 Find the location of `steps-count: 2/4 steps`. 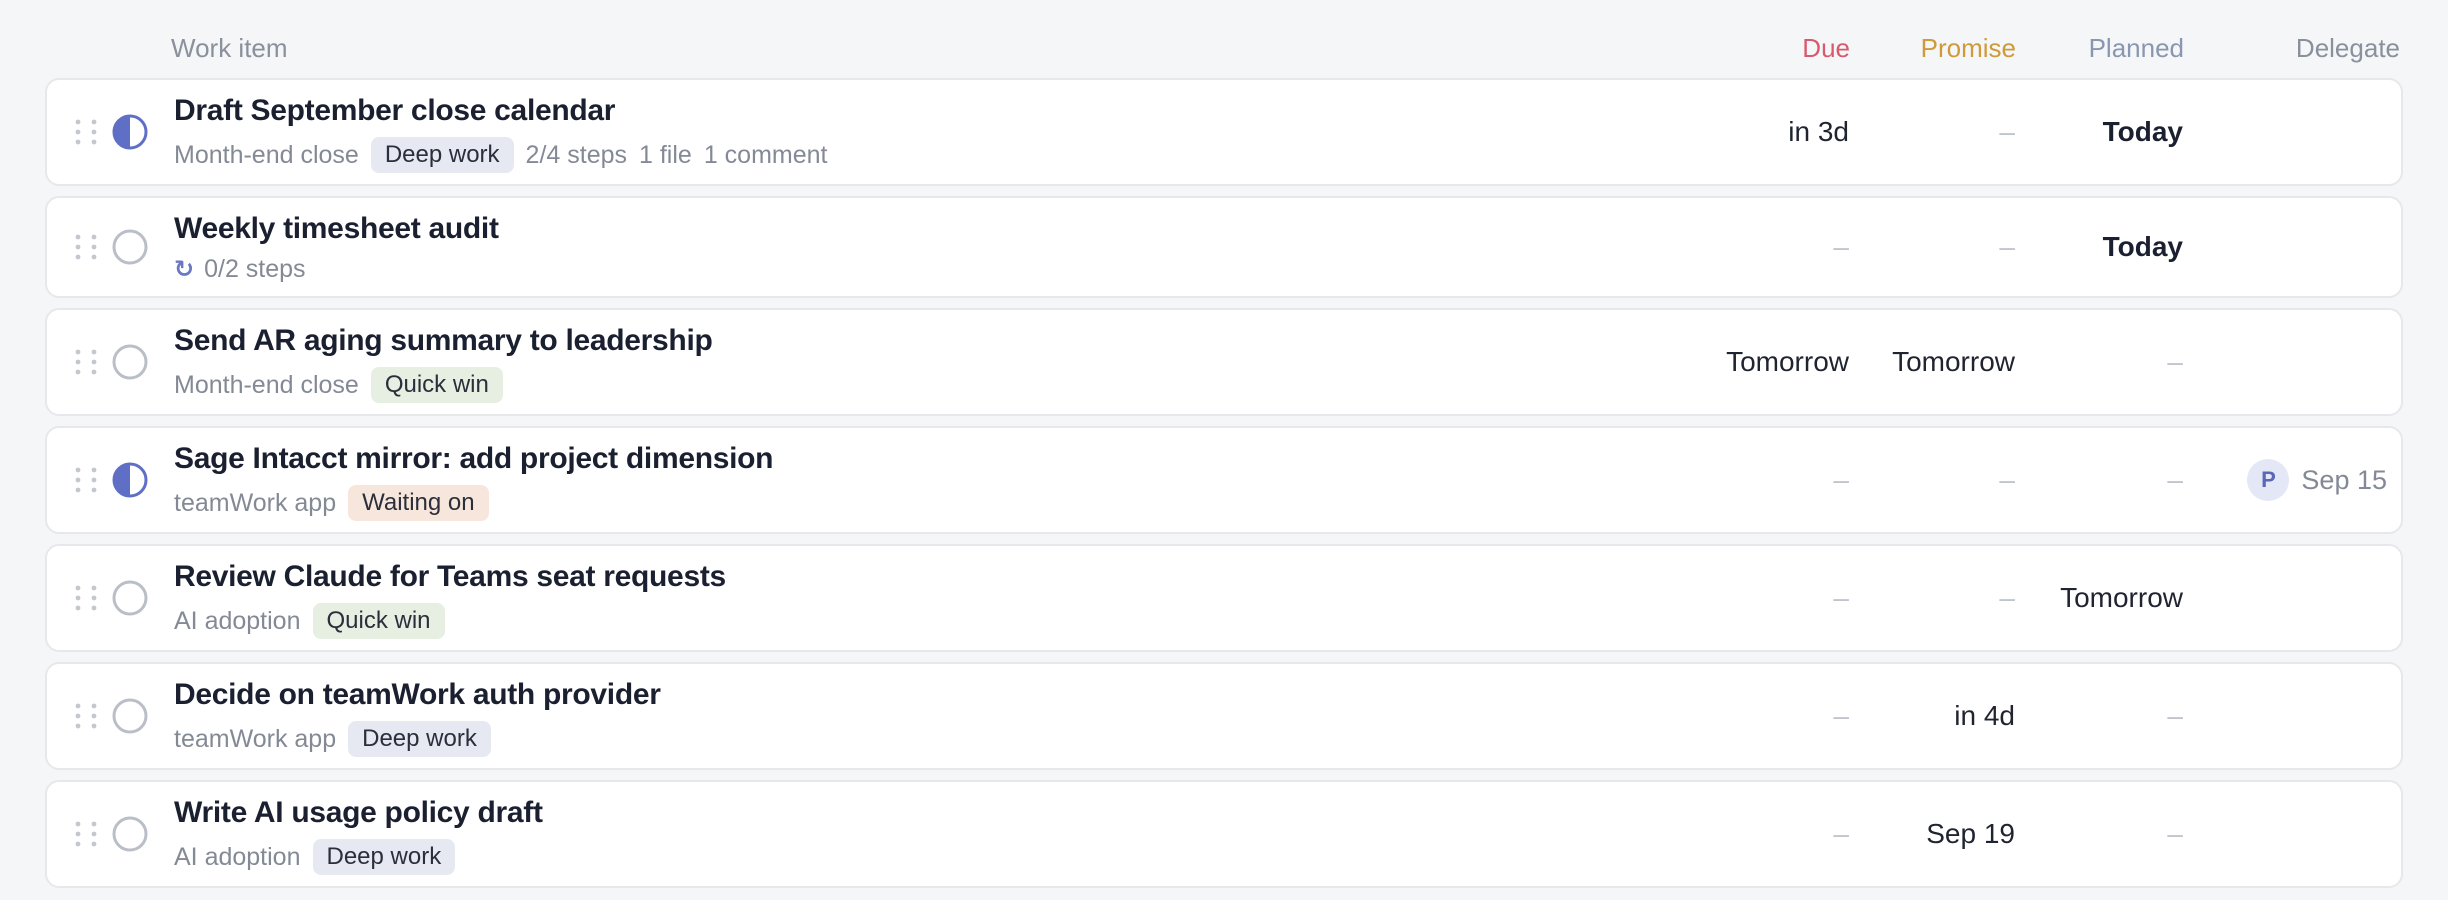

steps-count: 2/4 steps is located at coordinates (576, 154).